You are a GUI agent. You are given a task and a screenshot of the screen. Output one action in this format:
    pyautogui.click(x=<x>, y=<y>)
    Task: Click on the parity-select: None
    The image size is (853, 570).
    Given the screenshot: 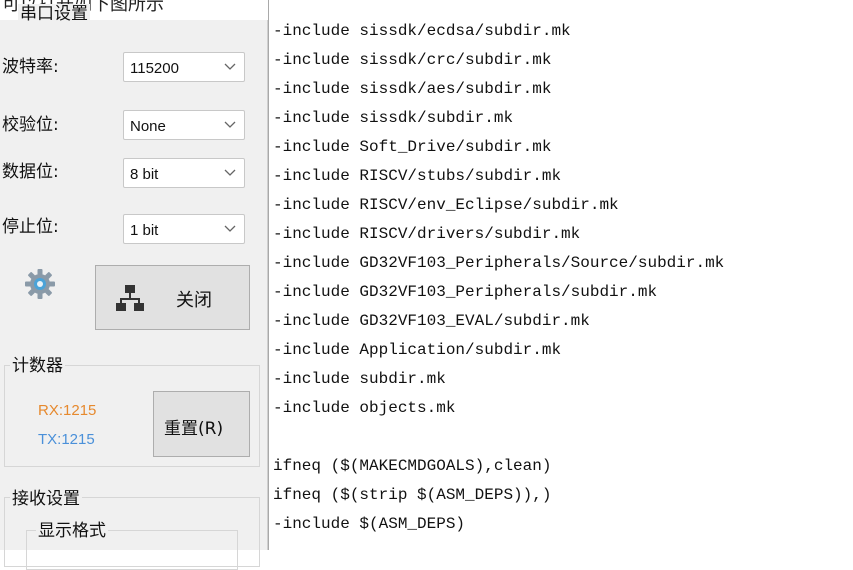 What is the action you would take?
    pyautogui.click(x=184, y=125)
    